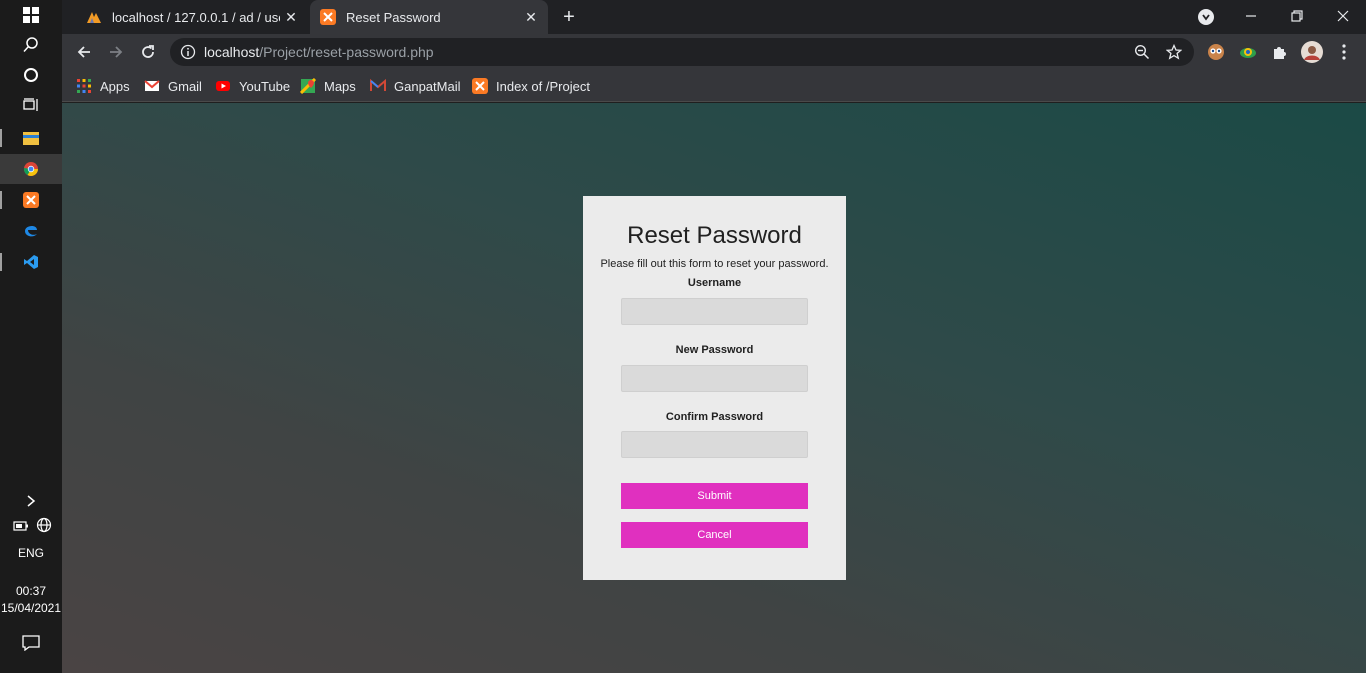 The image size is (1366, 673). Describe the element at coordinates (188, 52) in the screenshot. I see `info-icon` at that location.